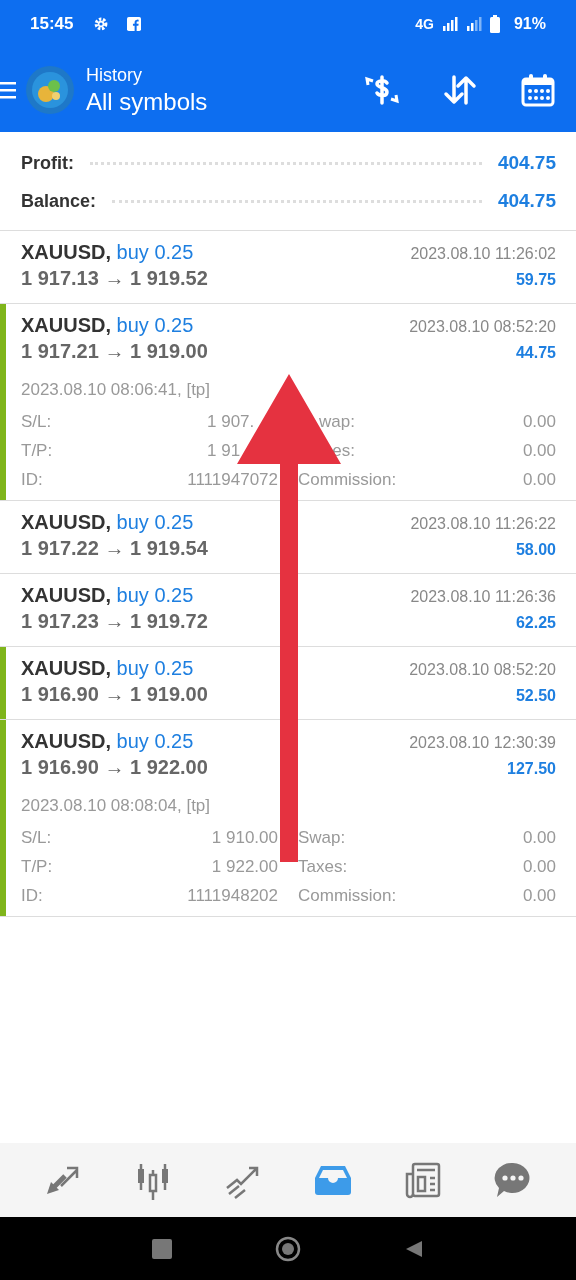 This screenshot has width=576, height=1280. What do you see at coordinates (116, 390) in the screenshot?
I see `open-time: 2023.08.10 08:06:41, [tp]` at bounding box center [116, 390].